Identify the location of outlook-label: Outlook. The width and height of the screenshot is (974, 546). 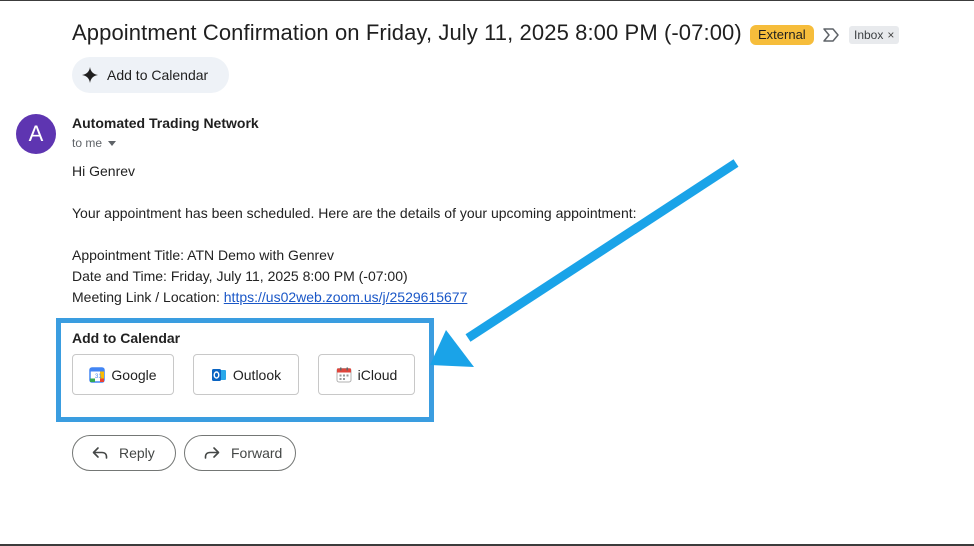
(257, 374).